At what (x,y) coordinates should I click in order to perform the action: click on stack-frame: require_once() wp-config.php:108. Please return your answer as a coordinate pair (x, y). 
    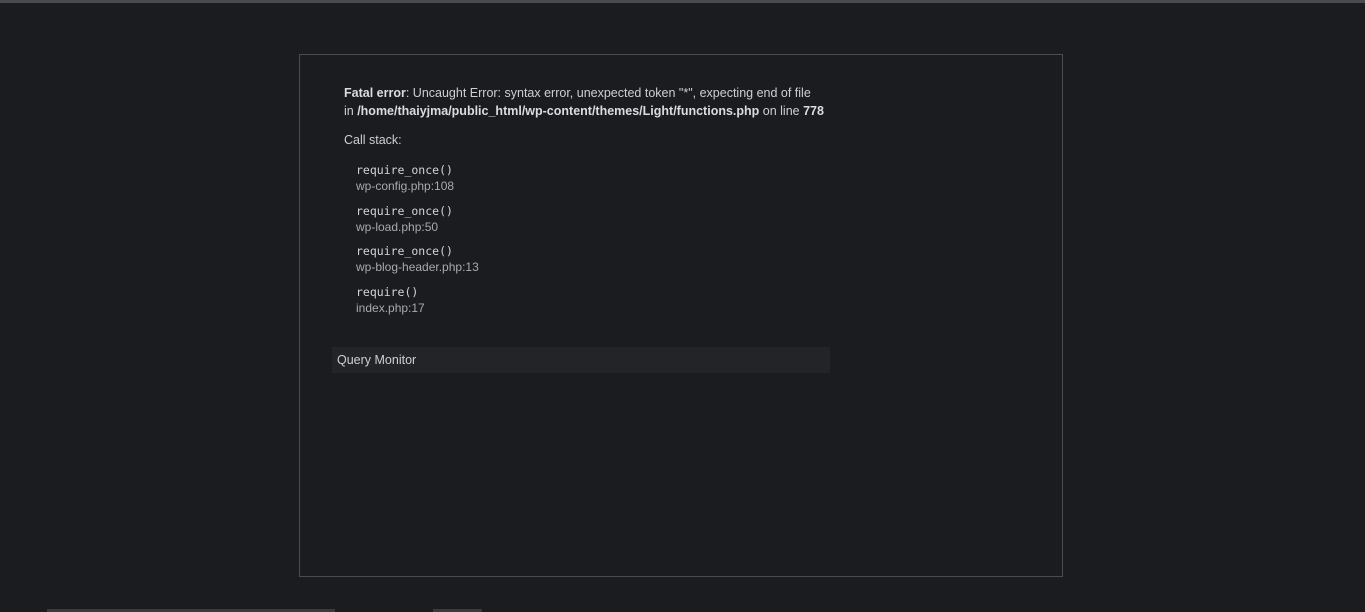
    Looking at the image, I should click on (417, 182).